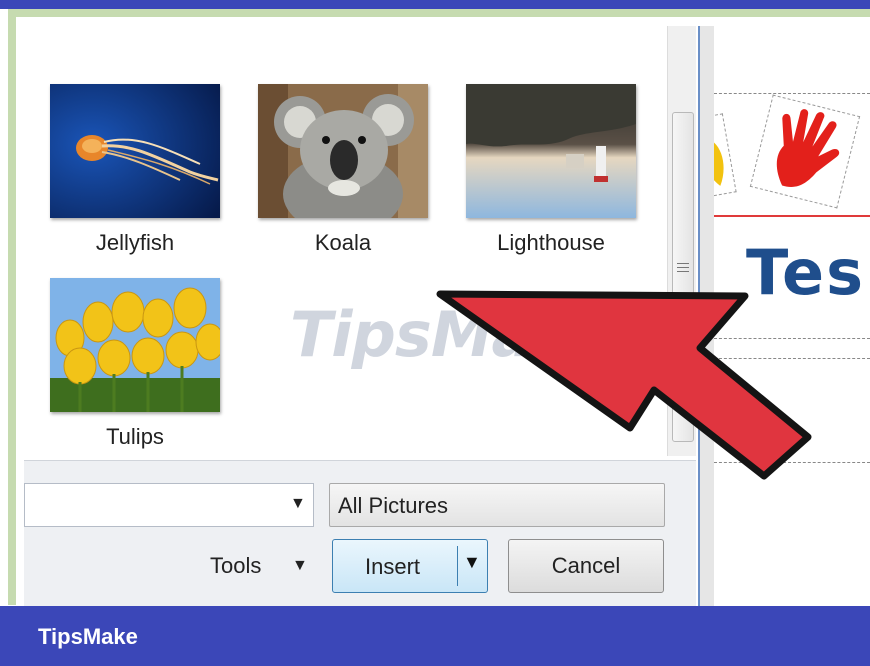 Image resolution: width=870 pixels, height=666 pixels. I want to click on insert-button: Insert ▼, so click(410, 566).